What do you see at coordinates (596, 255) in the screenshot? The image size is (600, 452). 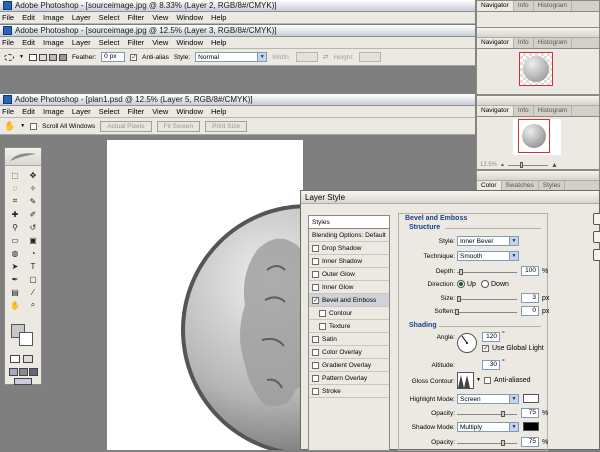 I see `new-style-button` at bounding box center [596, 255].